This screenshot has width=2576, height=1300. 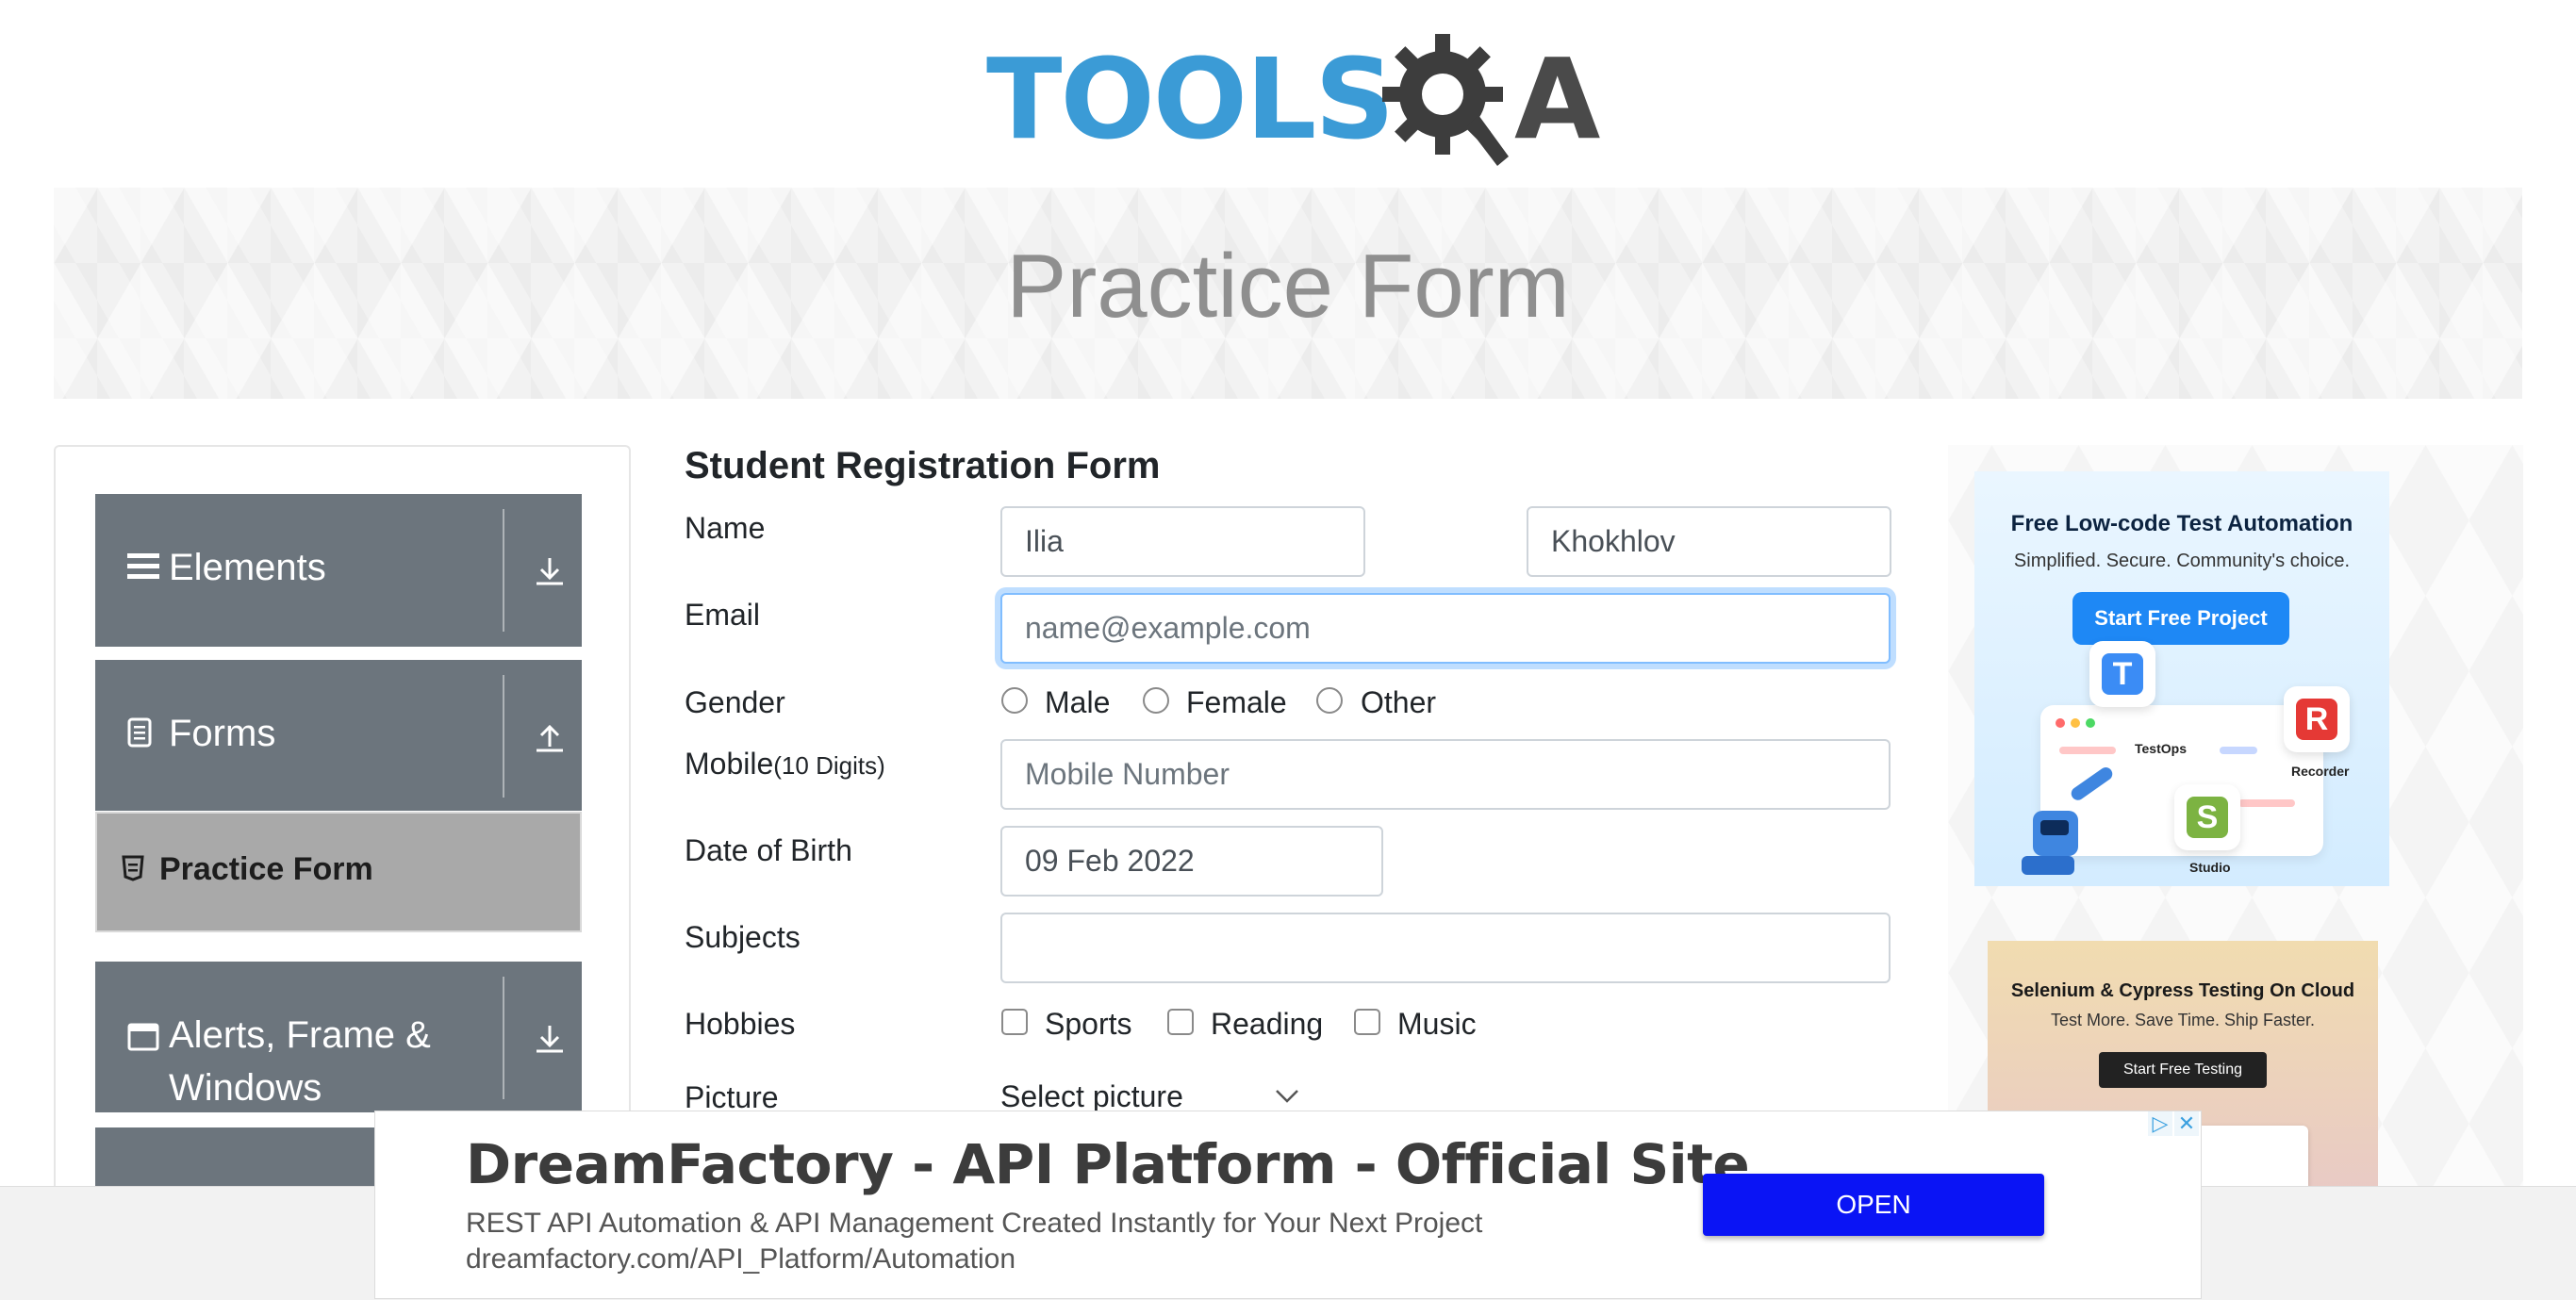 I want to click on ad-subtitle: Test More. Save Time. Ship Faster., so click(x=2183, y=1020).